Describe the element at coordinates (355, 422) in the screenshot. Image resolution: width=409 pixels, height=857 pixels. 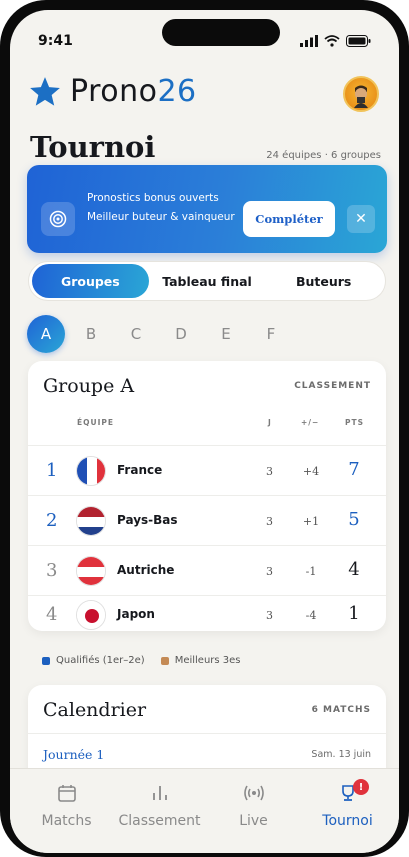
I see `header-points: PTS` at that location.